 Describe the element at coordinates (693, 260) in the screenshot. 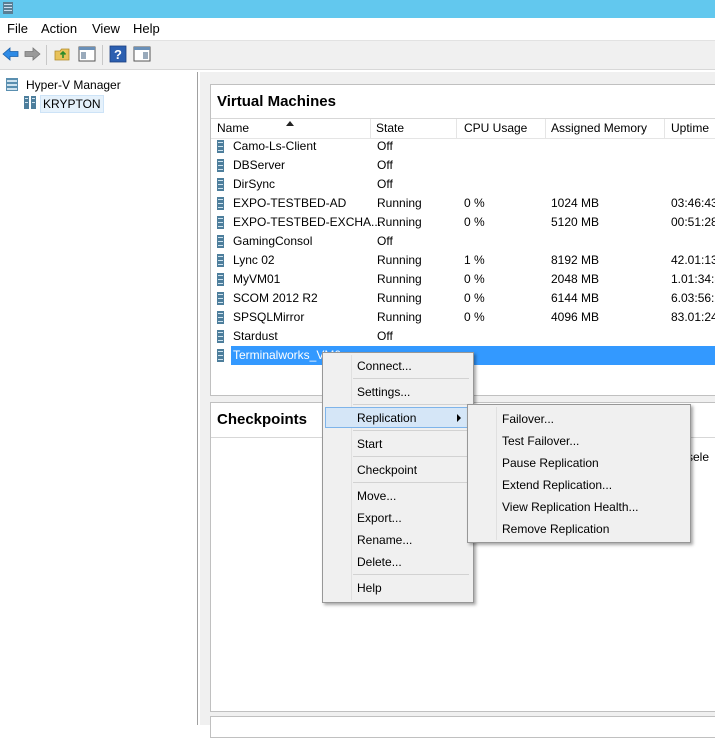

I see `vm-uptime: 42.01:13:` at that location.